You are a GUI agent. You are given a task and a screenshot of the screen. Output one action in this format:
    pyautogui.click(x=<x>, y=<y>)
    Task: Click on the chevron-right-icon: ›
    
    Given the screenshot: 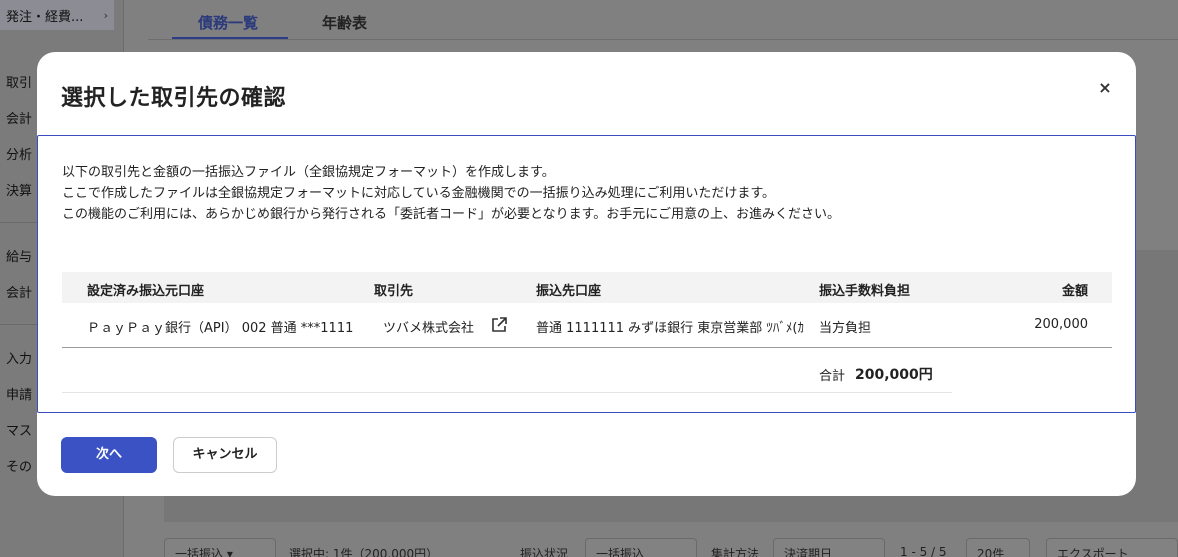 What is the action you would take?
    pyautogui.click(x=105, y=15)
    